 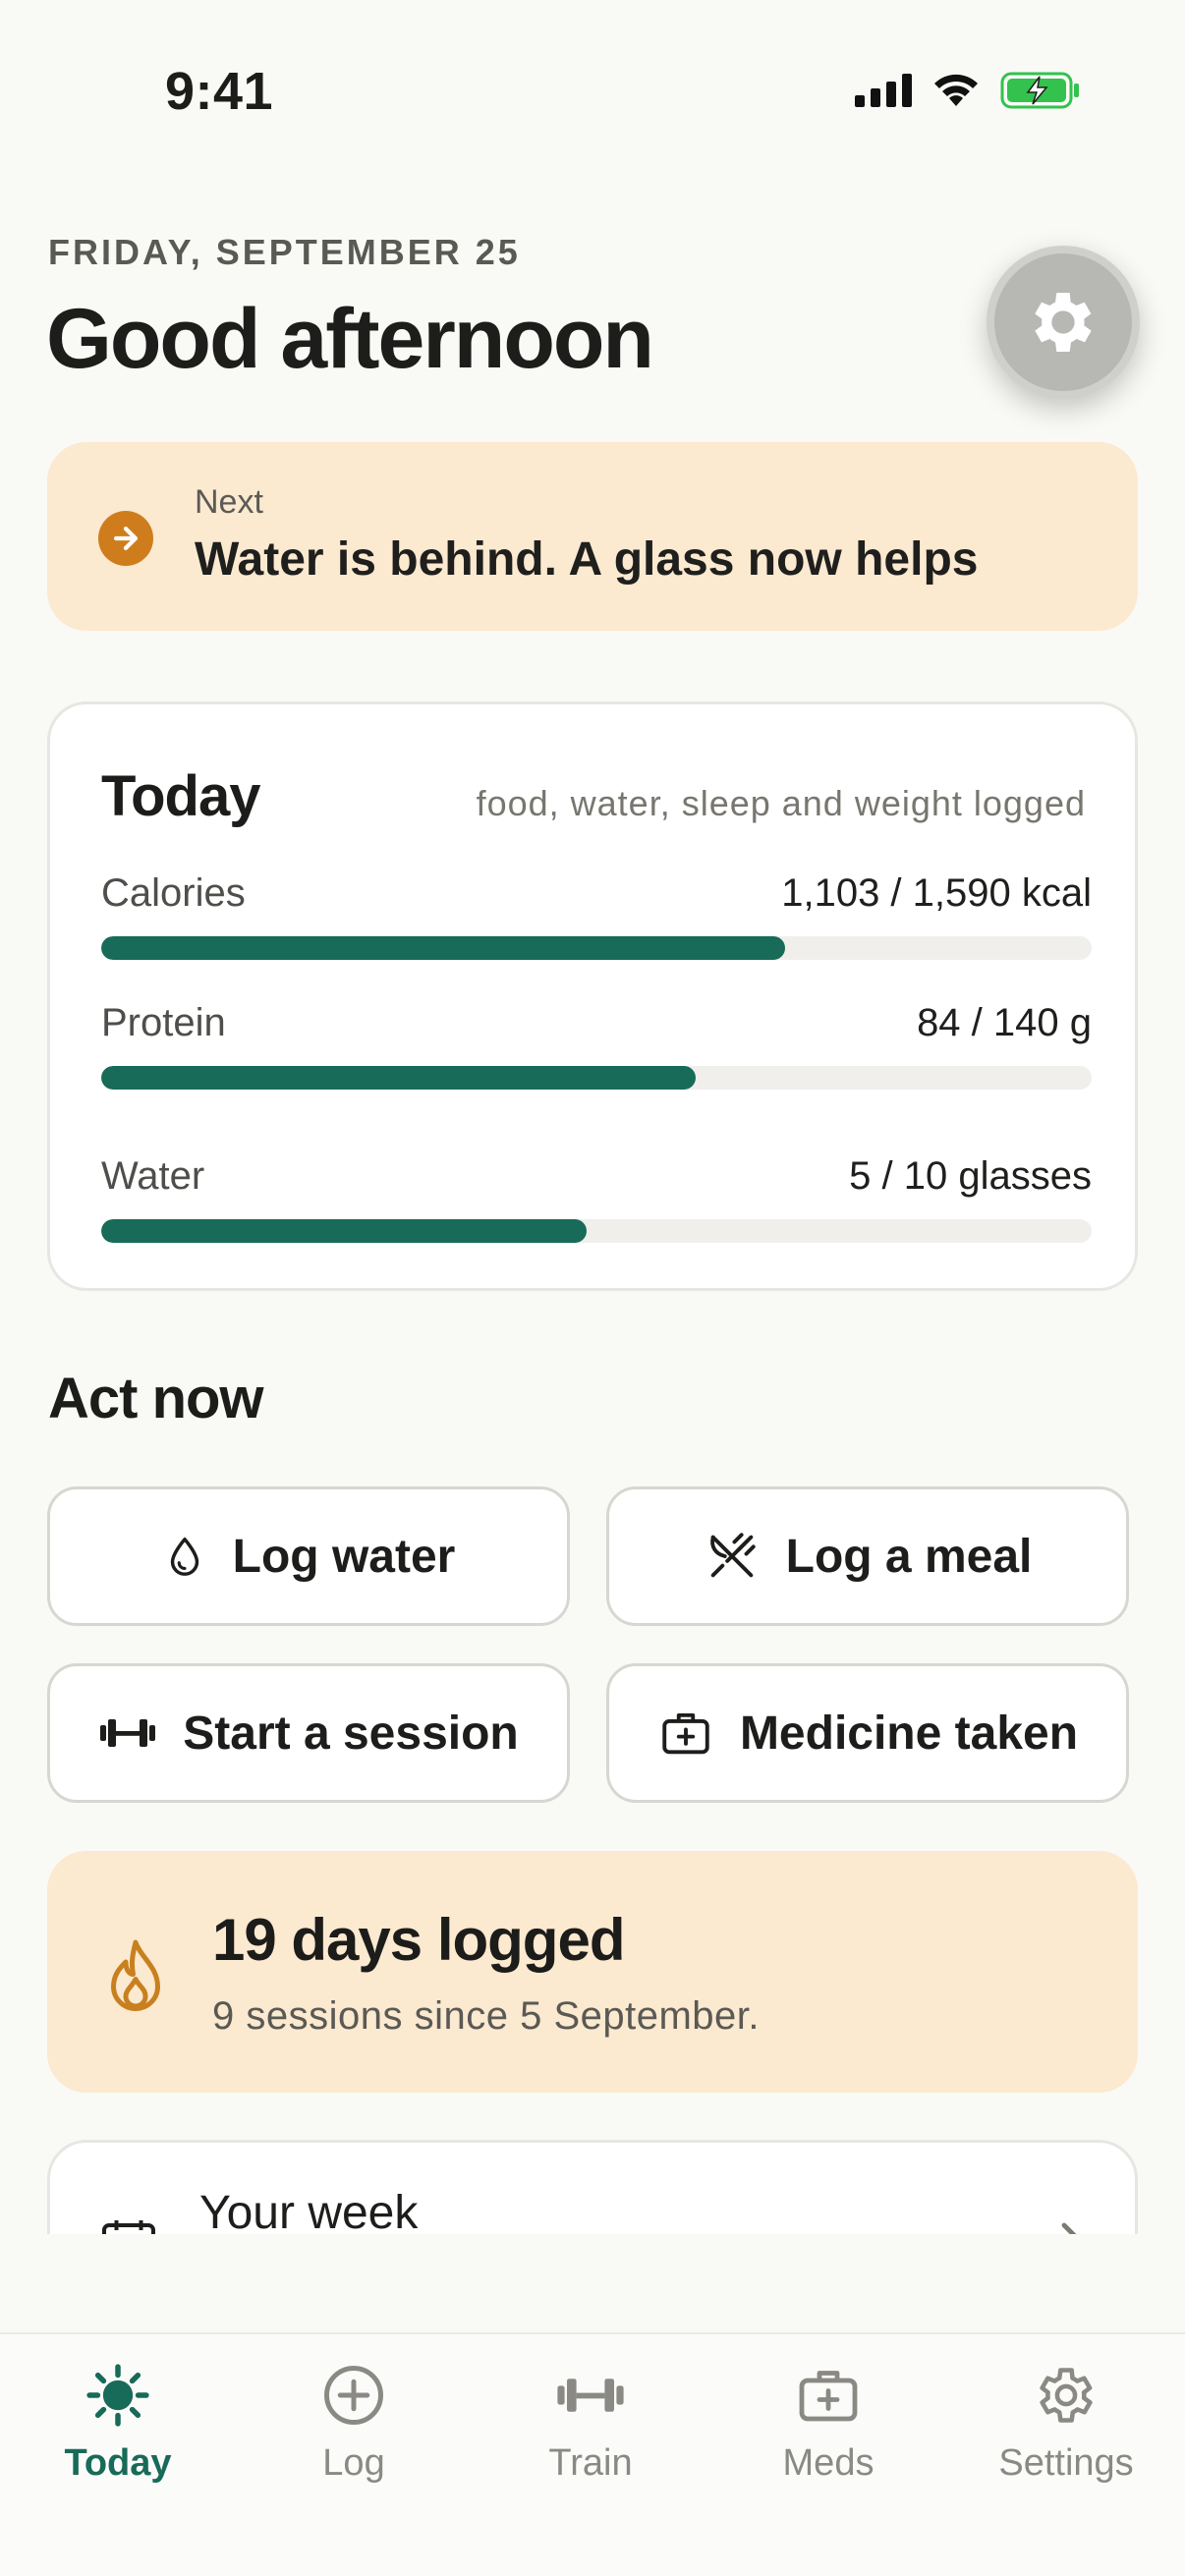 What do you see at coordinates (591, 2463) in the screenshot?
I see `tab-label: Train` at bounding box center [591, 2463].